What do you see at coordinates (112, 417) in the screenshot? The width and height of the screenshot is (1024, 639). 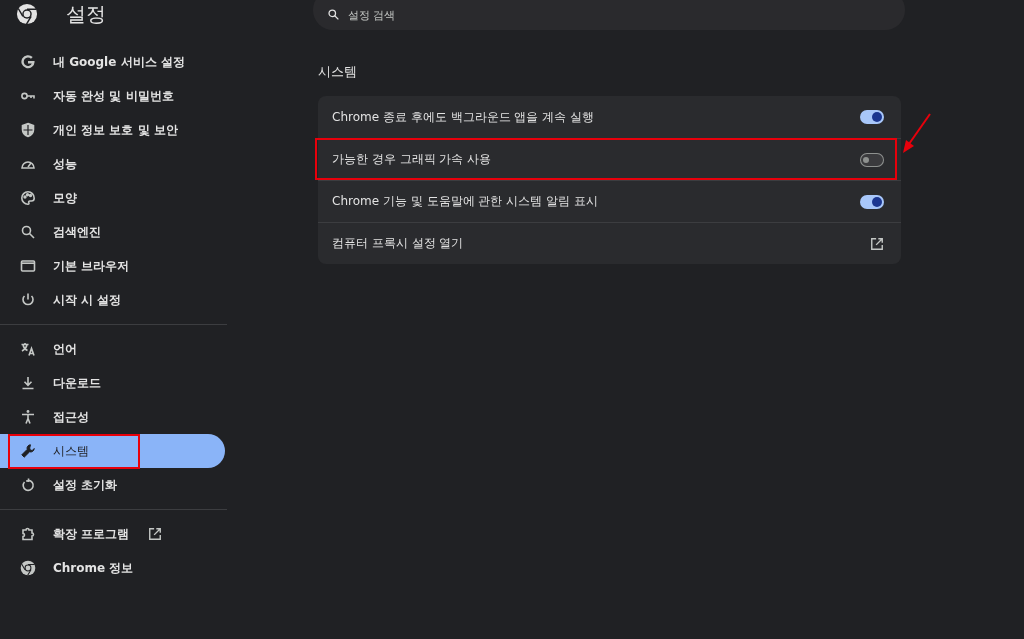 I see `sidebar-item: 접근성` at bounding box center [112, 417].